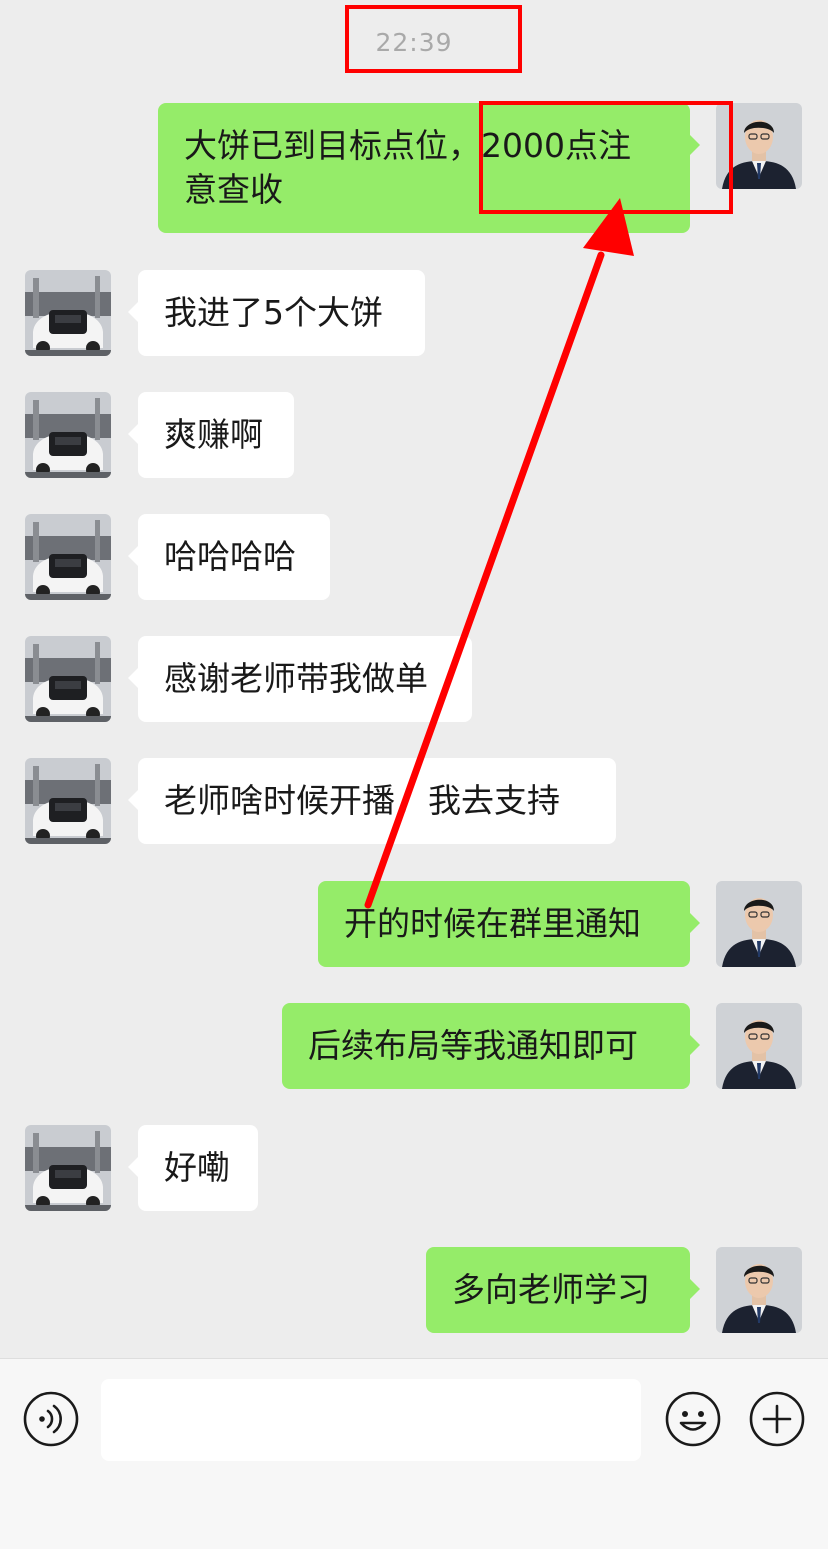  I want to click on emoji-icon, so click(693, 1419).